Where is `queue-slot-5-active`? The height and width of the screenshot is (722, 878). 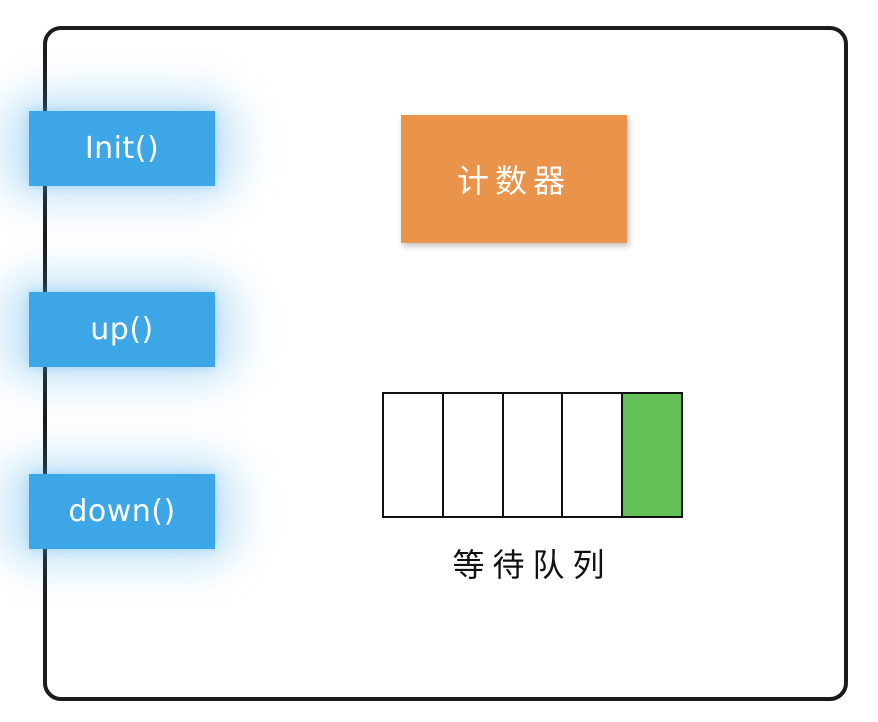
queue-slot-5-active is located at coordinates (652, 455).